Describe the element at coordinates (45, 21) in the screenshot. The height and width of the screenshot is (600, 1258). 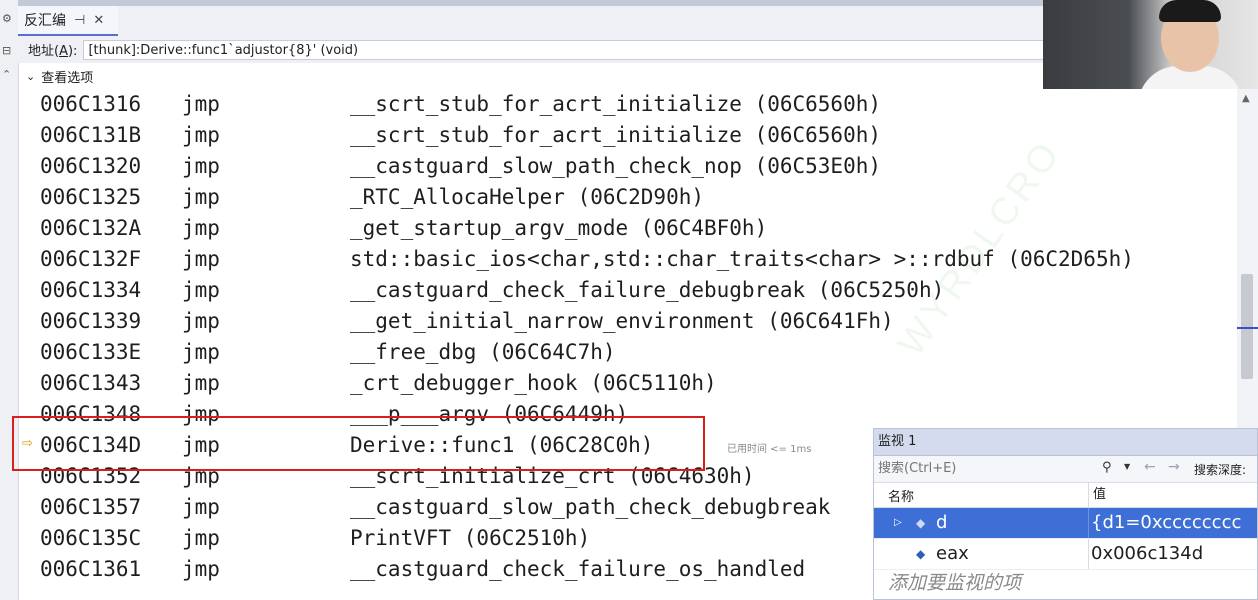
I see `tab-title: 反汇编` at that location.